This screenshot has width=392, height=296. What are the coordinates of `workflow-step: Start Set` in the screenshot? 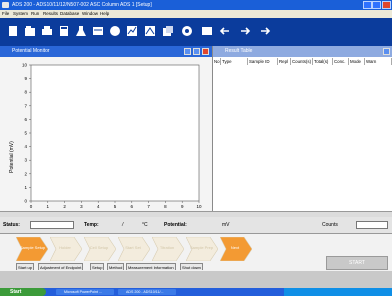 It's located at (134, 249).